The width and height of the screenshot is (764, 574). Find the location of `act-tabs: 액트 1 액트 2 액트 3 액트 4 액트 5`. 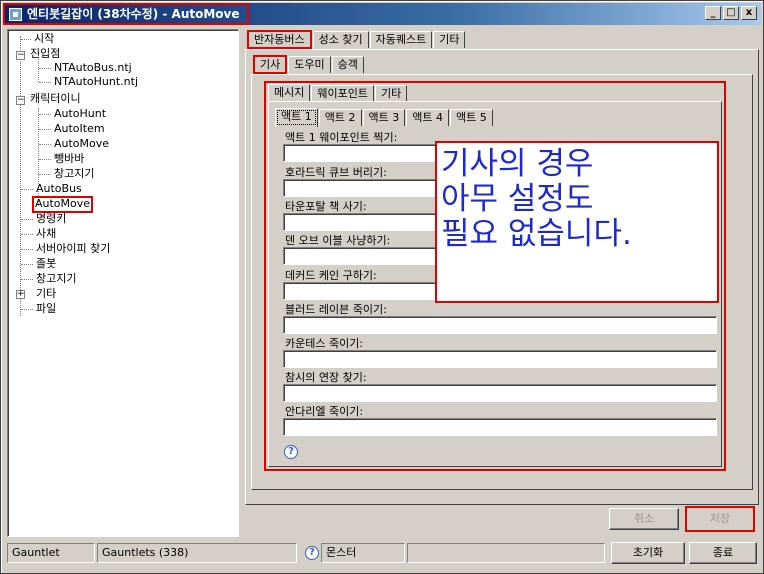

act-tabs: 액트 1 액트 2 액트 3 액트 4 액트 5 is located at coordinates (384, 117).